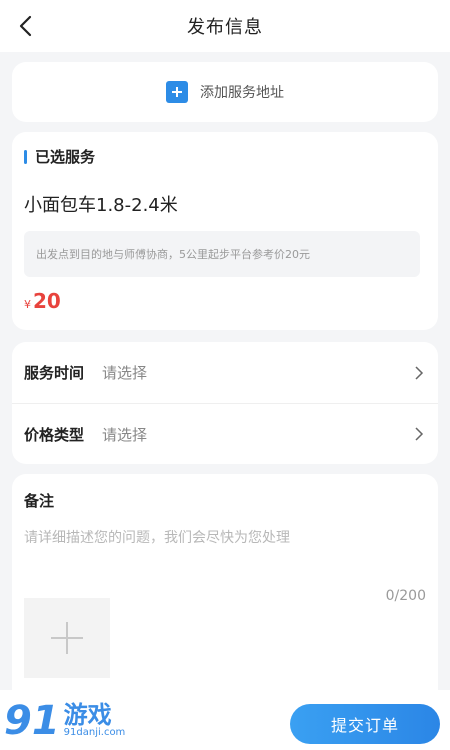 The width and height of the screenshot is (450, 750). I want to click on price-type-selector: 价格类型 请选择, so click(225, 433).